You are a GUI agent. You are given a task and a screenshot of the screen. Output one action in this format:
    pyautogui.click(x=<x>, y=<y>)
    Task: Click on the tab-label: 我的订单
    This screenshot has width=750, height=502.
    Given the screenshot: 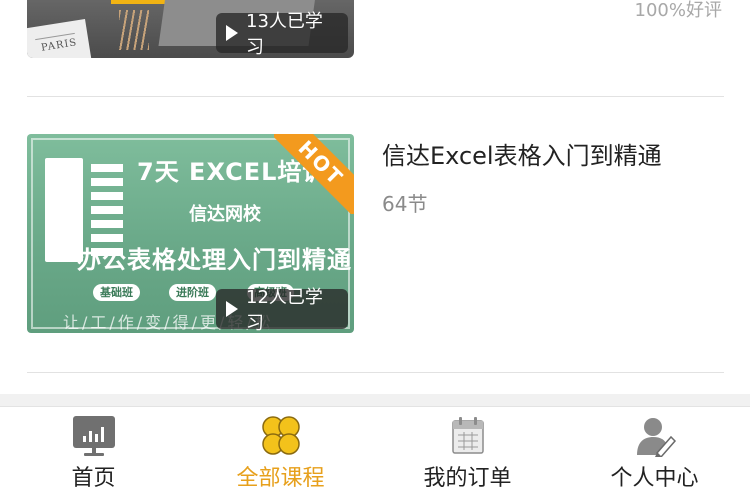 What is the action you would take?
    pyautogui.click(x=467, y=478)
    